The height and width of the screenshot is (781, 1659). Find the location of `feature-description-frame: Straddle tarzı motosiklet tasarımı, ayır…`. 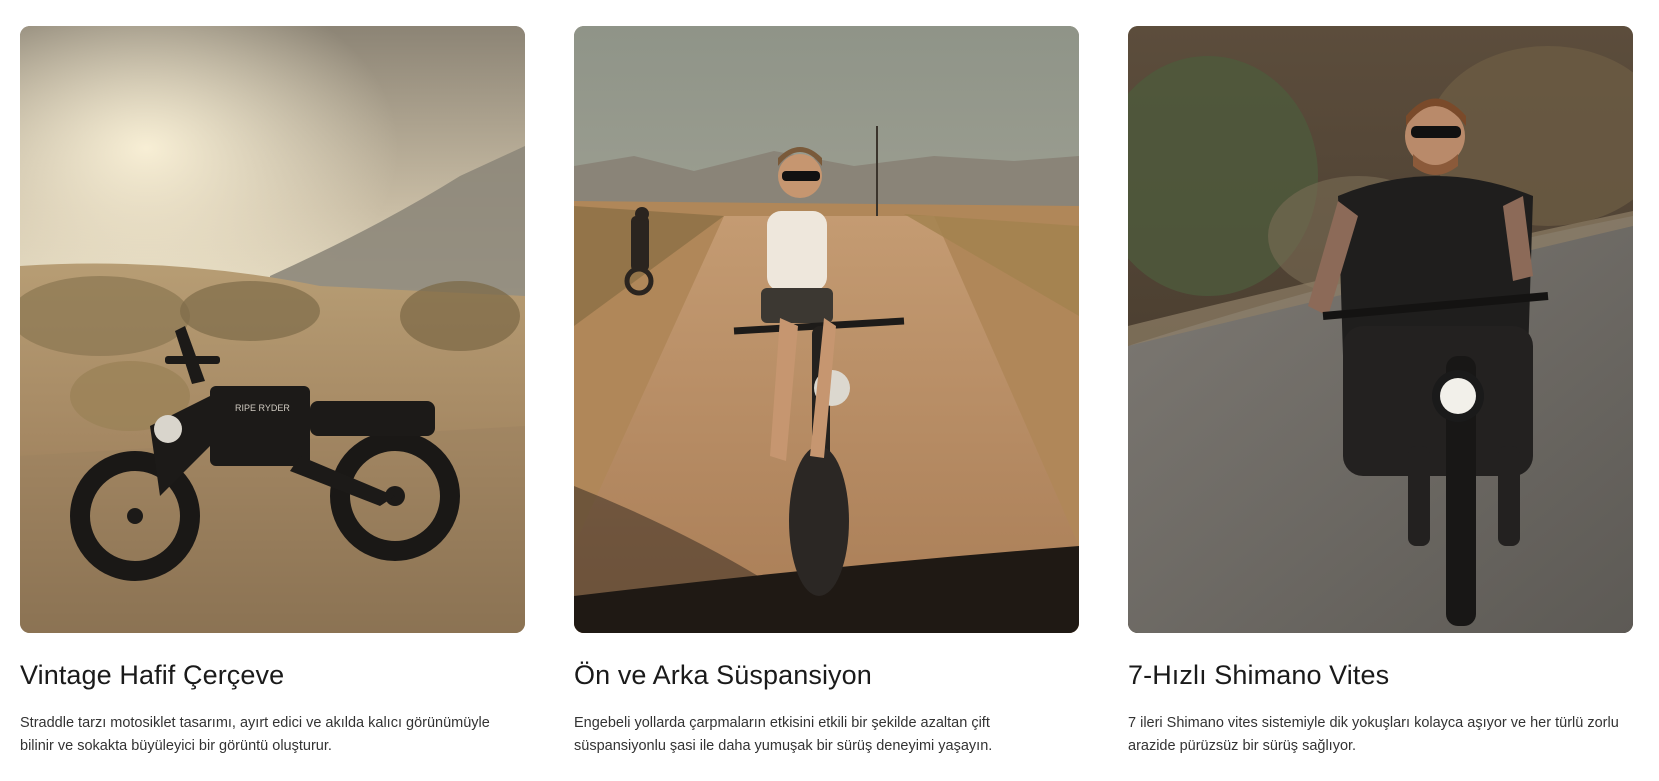

feature-description-frame: Straddle tarzı motosiklet tasarımı, ayır… is located at coordinates (255, 734).